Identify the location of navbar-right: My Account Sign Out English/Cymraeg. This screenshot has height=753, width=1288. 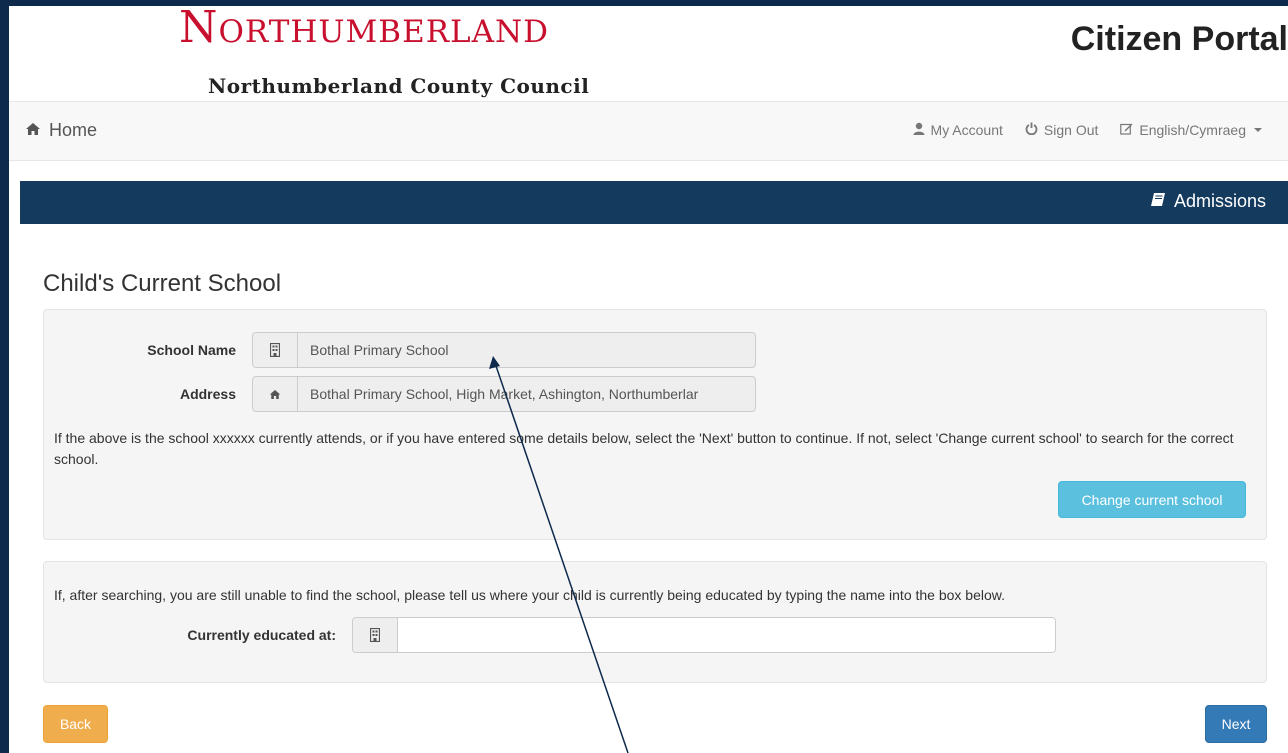
(1087, 130).